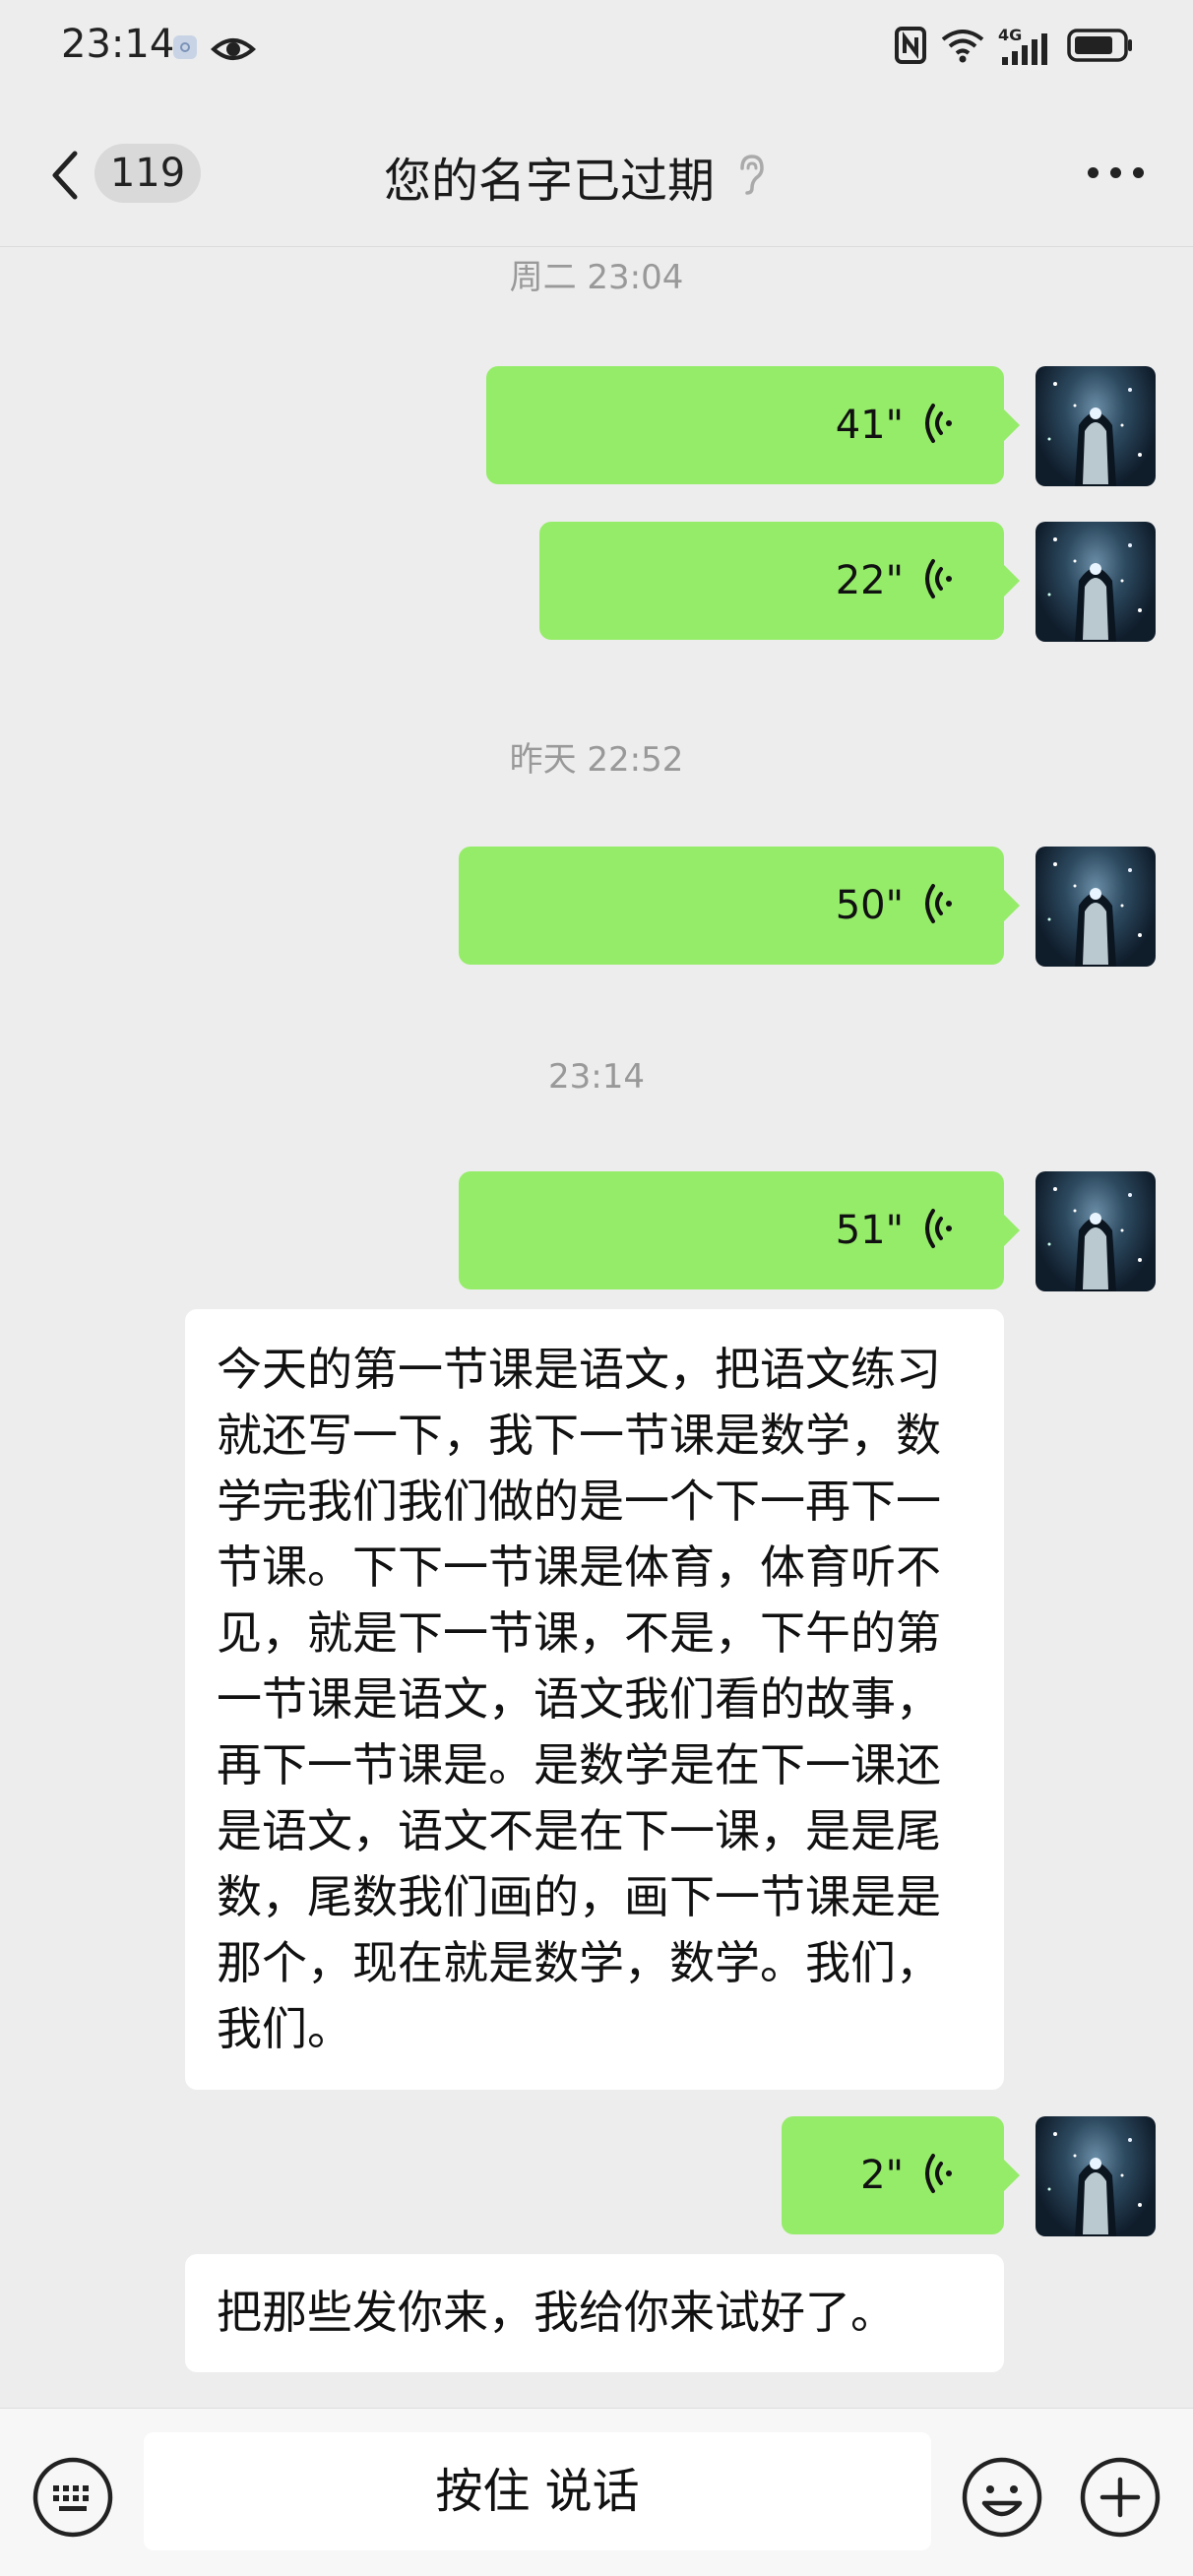  What do you see at coordinates (594, 2313) in the screenshot?
I see `received-text-message: 把那些发你来，我给你来试好了。` at bounding box center [594, 2313].